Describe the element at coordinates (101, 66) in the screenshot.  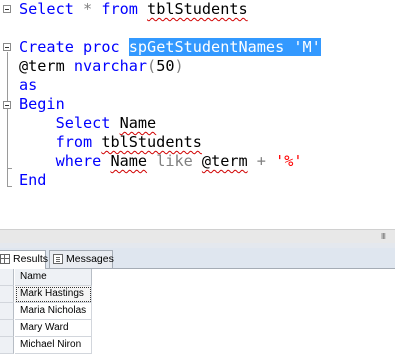
I see `code-line-4: @term nvarchar(50)` at that location.